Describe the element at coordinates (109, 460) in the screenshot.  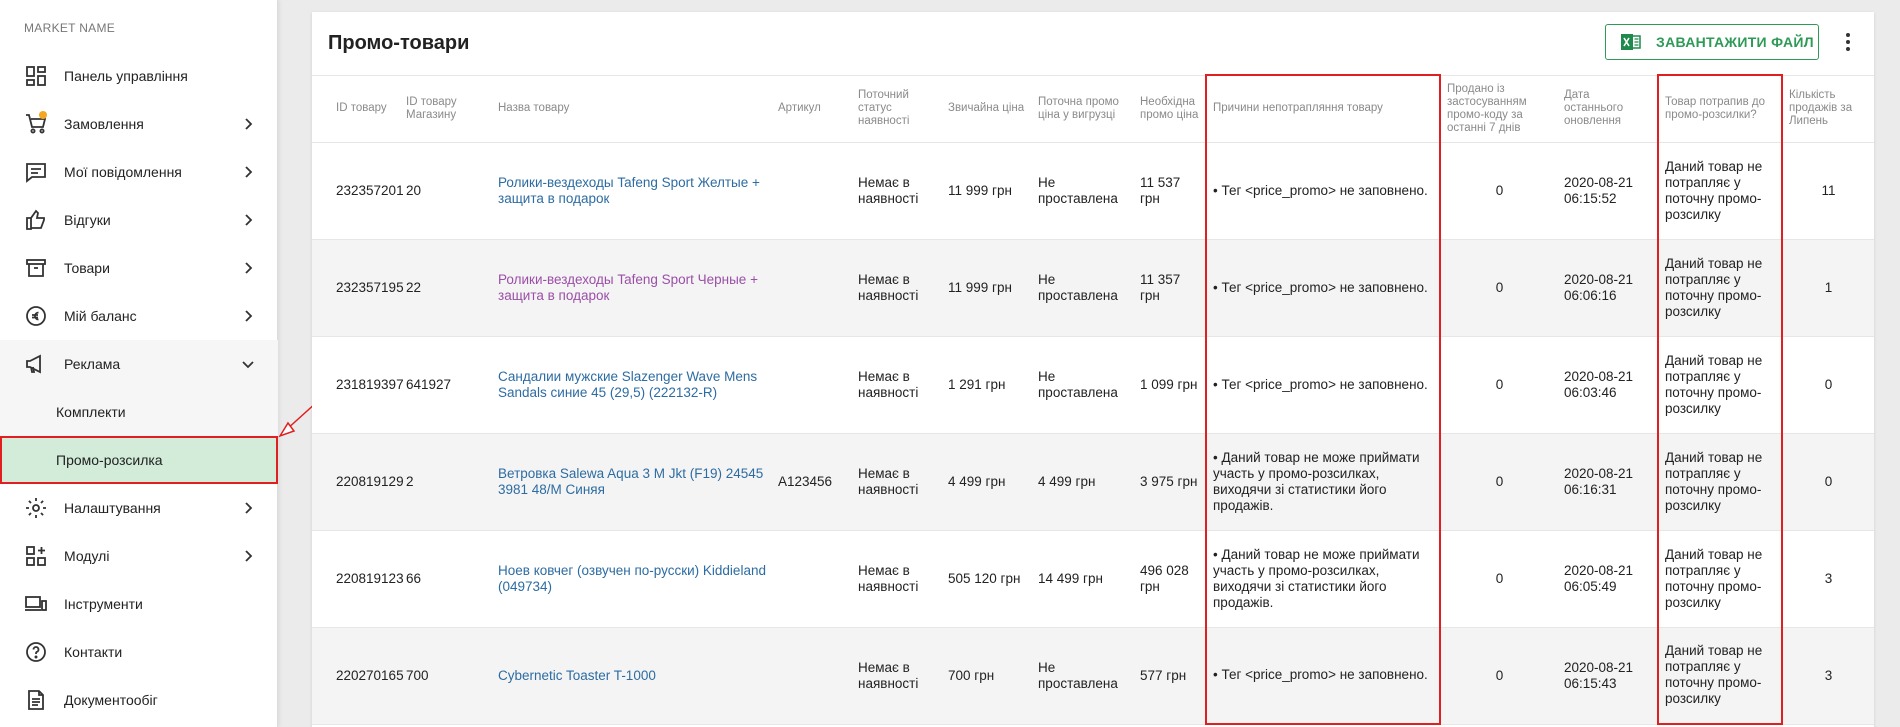
I see `sidebar-subitem-label: Промо-розсилка` at that location.